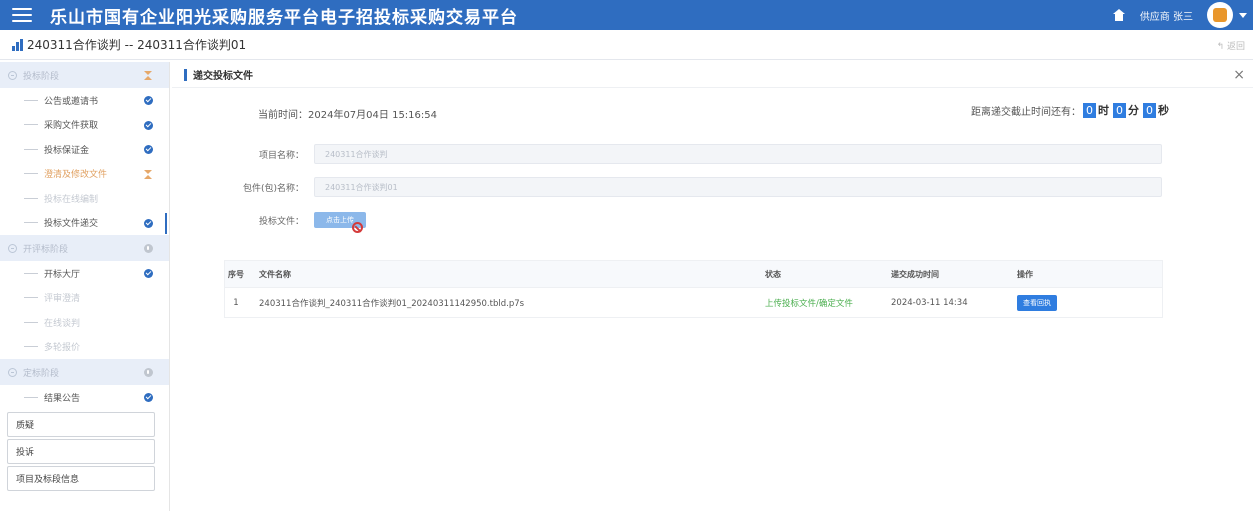  I want to click on view-receipt-button: 查看回执, so click(1037, 302).